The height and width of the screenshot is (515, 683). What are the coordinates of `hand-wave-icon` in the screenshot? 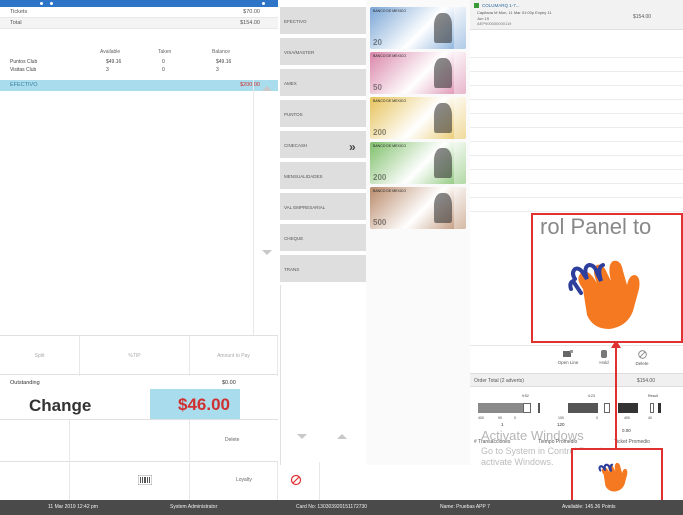 It's located at (615, 476).